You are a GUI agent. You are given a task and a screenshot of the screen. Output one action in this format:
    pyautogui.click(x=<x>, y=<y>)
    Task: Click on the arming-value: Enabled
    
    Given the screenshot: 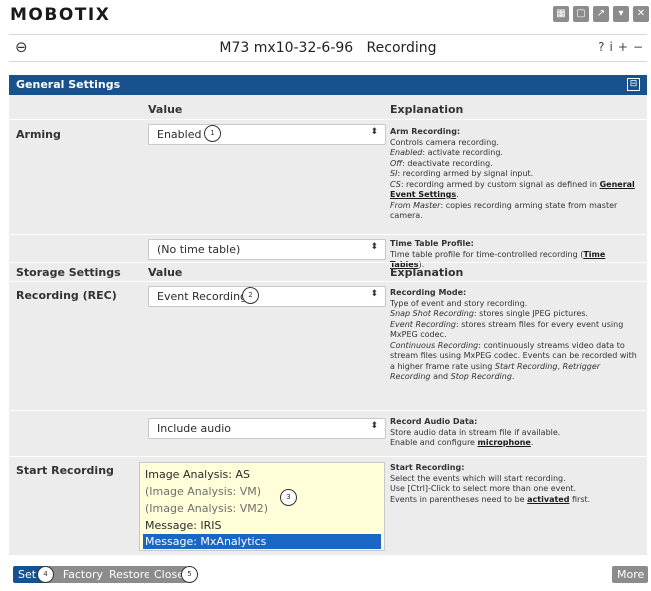 What is the action you would take?
    pyautogui.click(x=179, y=134)
    